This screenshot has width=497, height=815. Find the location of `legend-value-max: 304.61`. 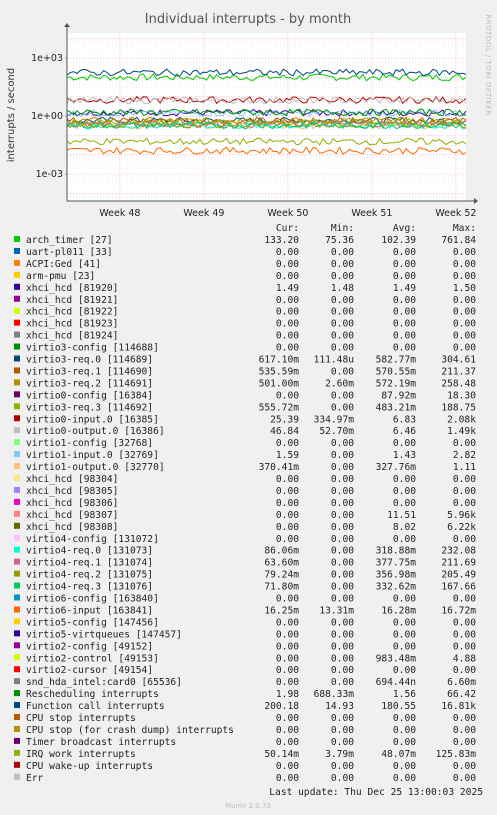

legend-value-max: 304.61 is located at coordinates (458, 360).